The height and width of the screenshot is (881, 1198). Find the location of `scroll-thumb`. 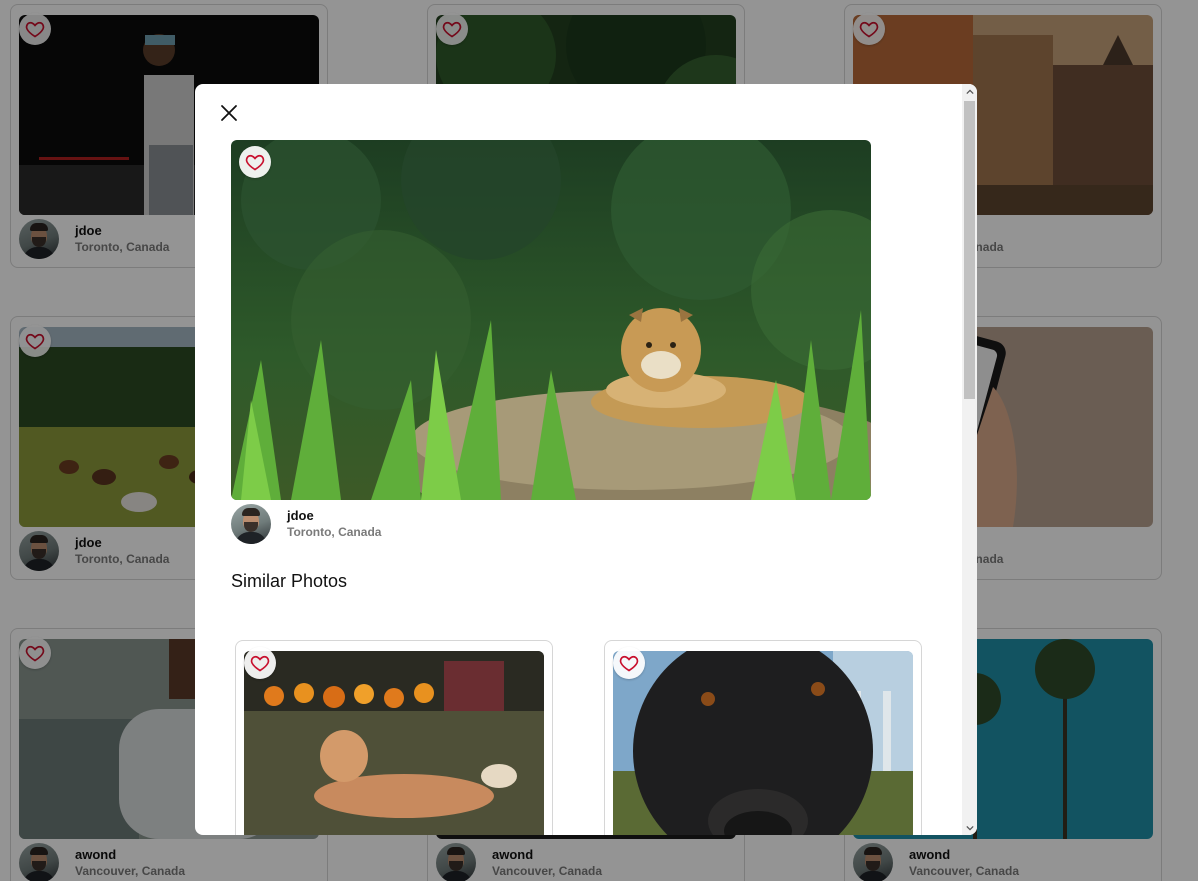

scroll-thumb is located at coordinates (969, 250).